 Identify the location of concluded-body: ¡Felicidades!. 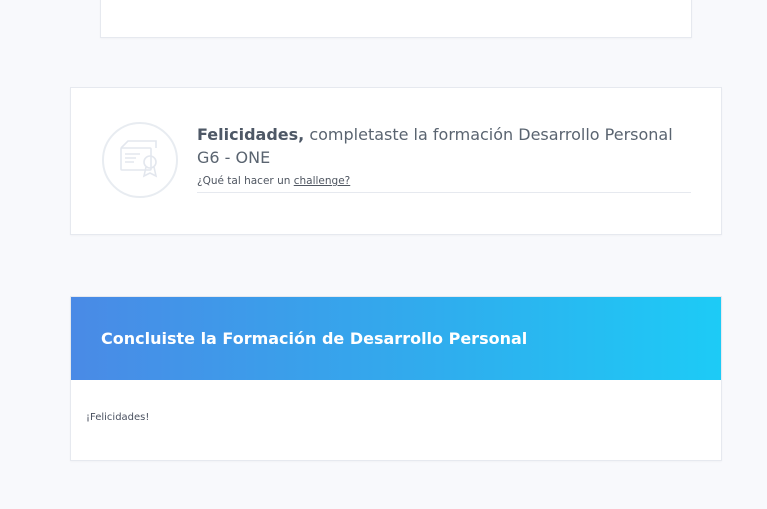
(396, 401).